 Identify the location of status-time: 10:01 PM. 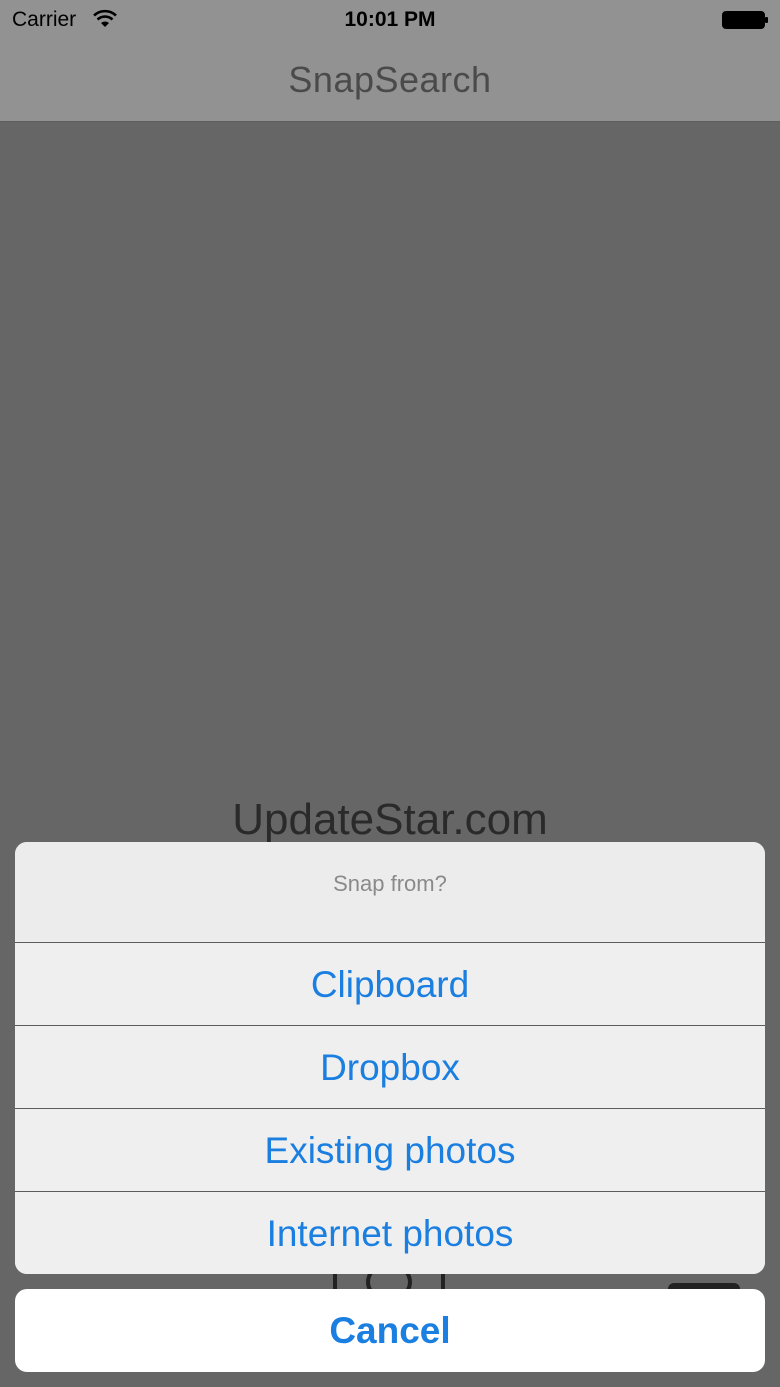
(390, 19).